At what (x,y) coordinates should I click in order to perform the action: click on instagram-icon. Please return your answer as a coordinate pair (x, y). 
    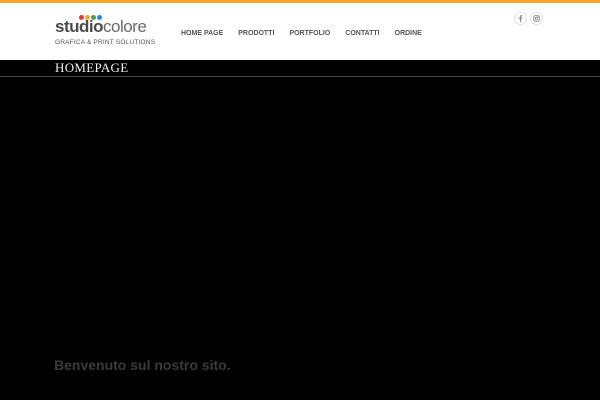
    Looking at the image, I should click on (536, 18).